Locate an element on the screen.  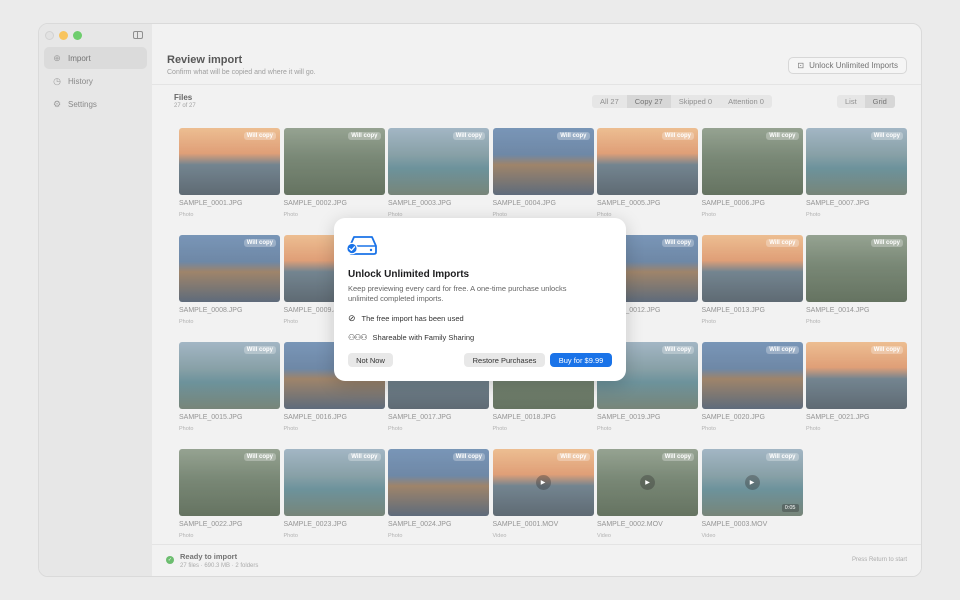
restore-purchases-button: Restore Purchases is located at coordinates (504, 360).